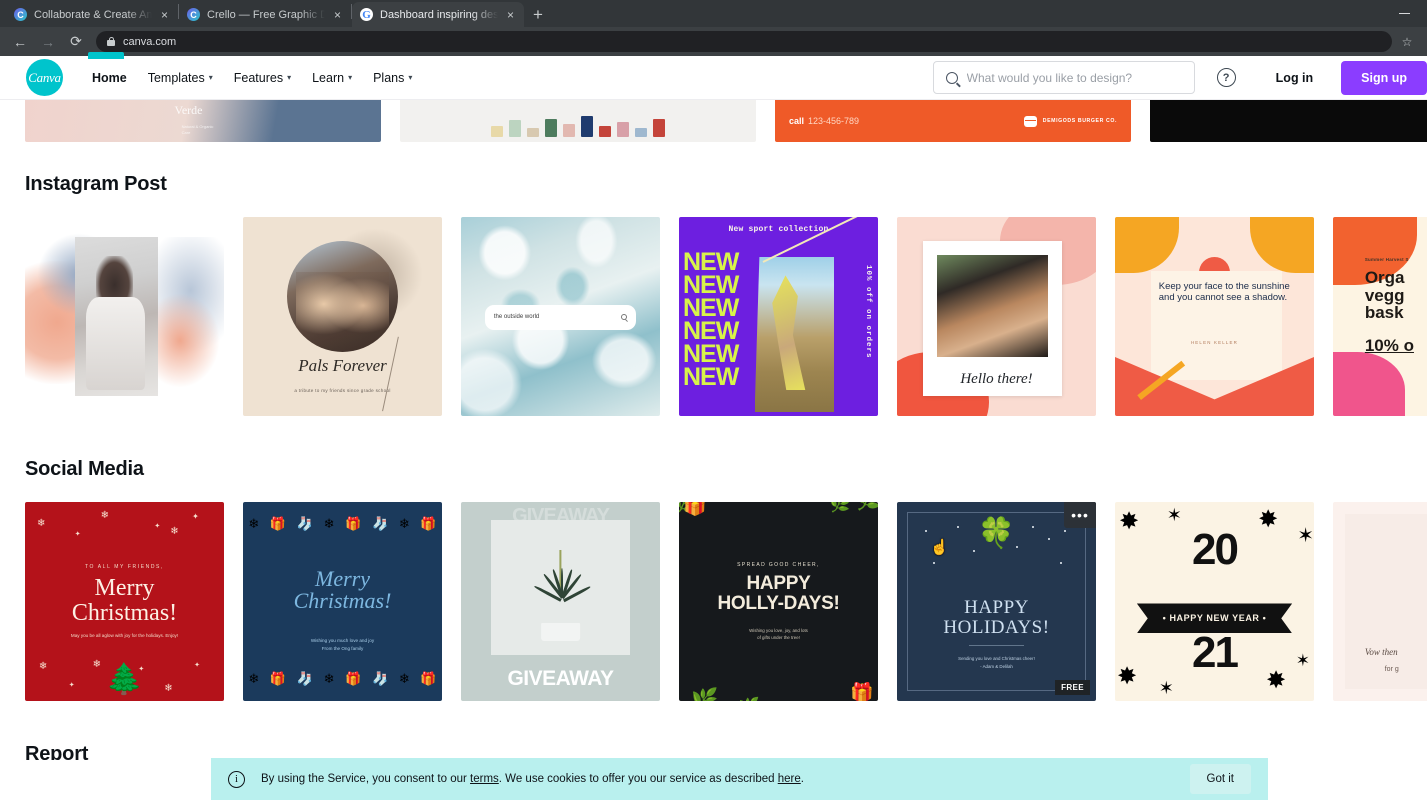 This screenshot has height=805, width=1427. Describe the element at coordinates (789, 779) in the screenshot. I see `here-link: here` at that location.